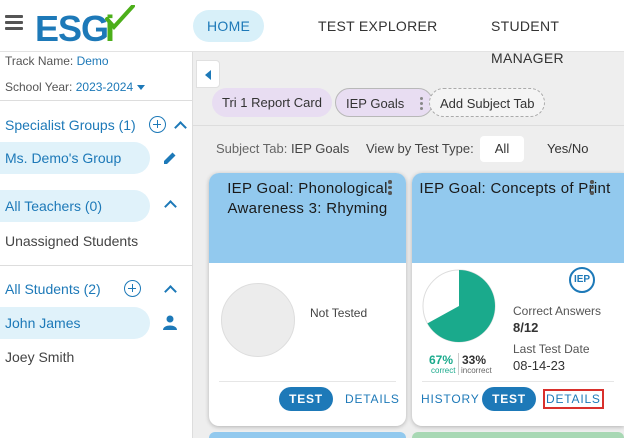 The height and width of the screenshot is (438, 624). Describe the element at coordinates (539, 365) in the screenshot. I see `last-test-value: 08-14-23` at that location.